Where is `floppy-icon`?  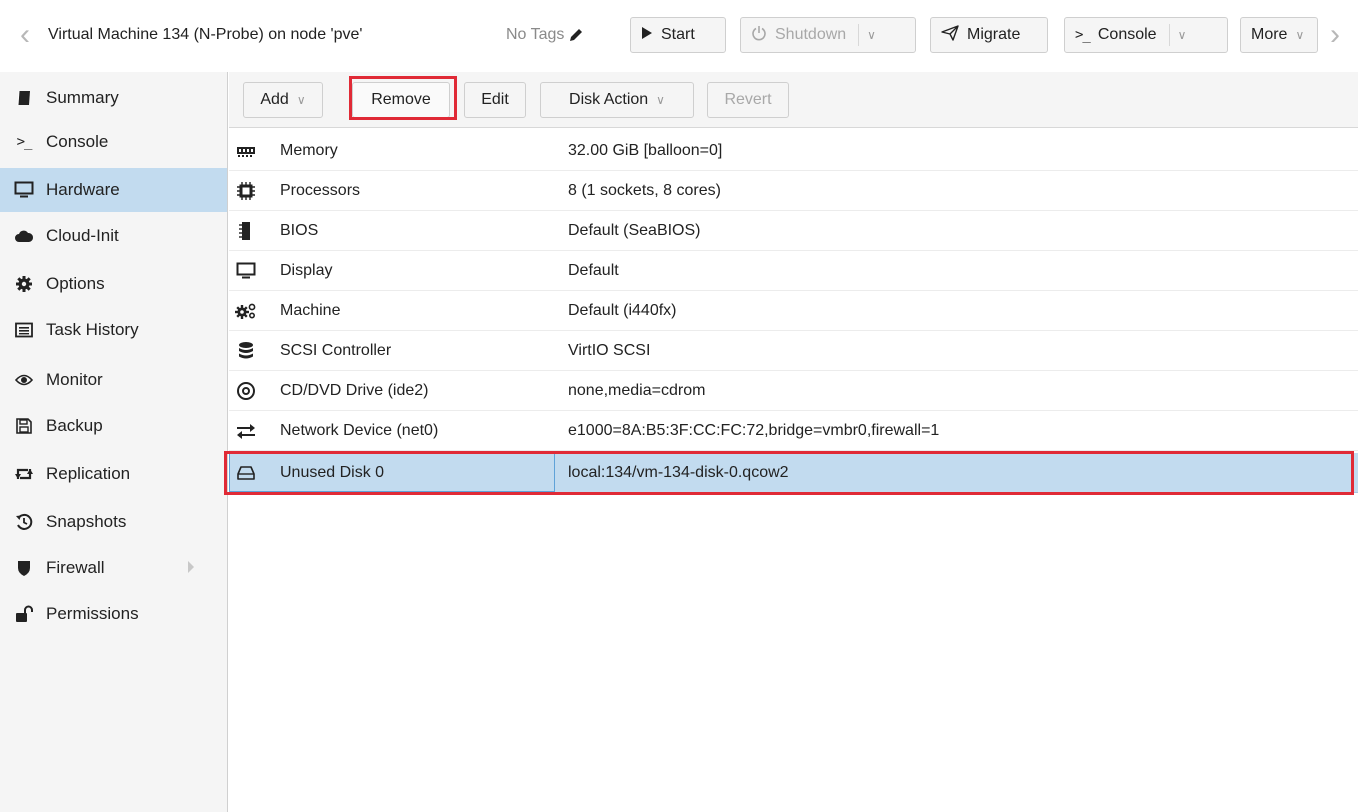 floppy-icon is located at coordinates (24, 426).